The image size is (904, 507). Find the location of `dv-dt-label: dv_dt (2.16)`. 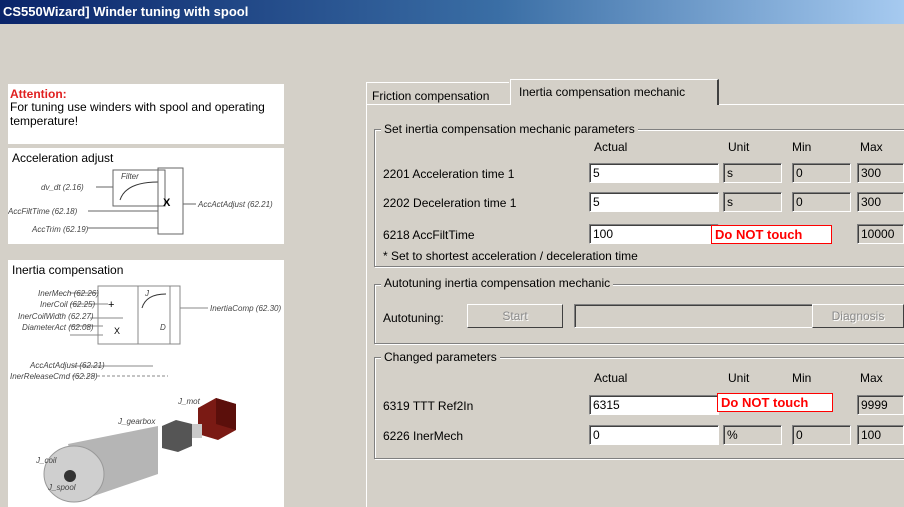

dv-dt-label: dv_dt (2.16) is located at coordinates (62, 187).